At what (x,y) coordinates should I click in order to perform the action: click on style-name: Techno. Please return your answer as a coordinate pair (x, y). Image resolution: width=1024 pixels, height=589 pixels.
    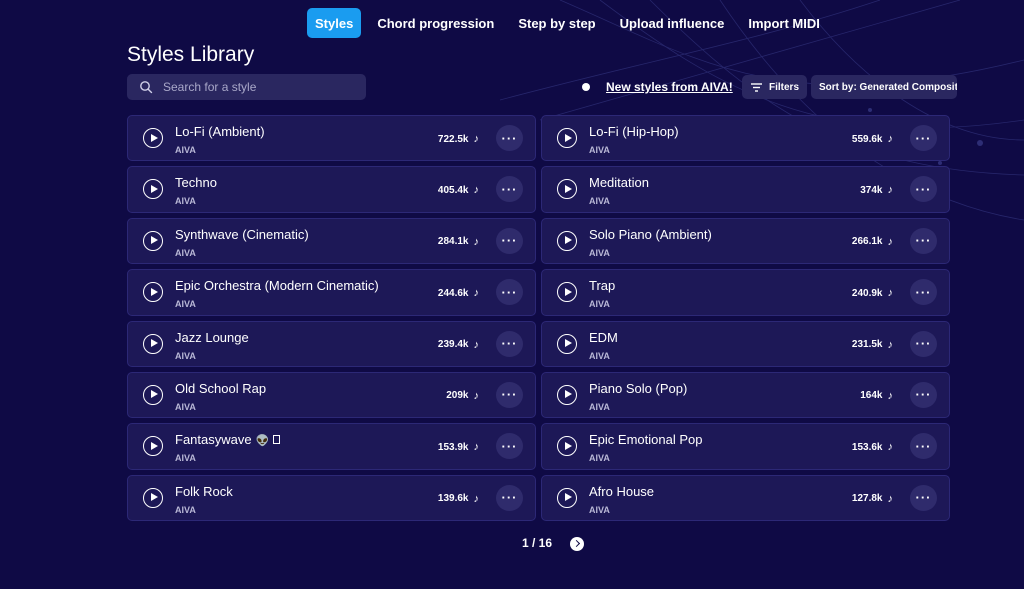
    Looking at the image, I should click on (196, 183).